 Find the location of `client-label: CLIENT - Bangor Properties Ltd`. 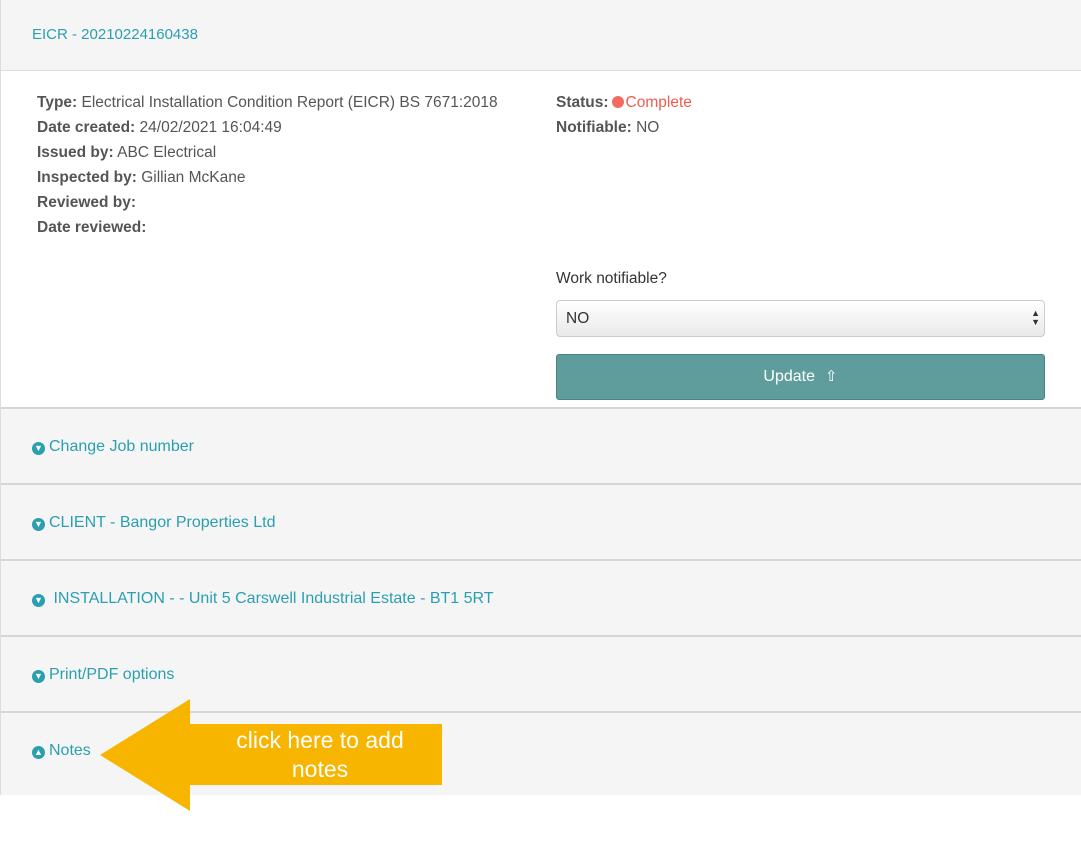

client-label: CLIENT - Bangor Properties Ltd is located at coordinates (162, 522).